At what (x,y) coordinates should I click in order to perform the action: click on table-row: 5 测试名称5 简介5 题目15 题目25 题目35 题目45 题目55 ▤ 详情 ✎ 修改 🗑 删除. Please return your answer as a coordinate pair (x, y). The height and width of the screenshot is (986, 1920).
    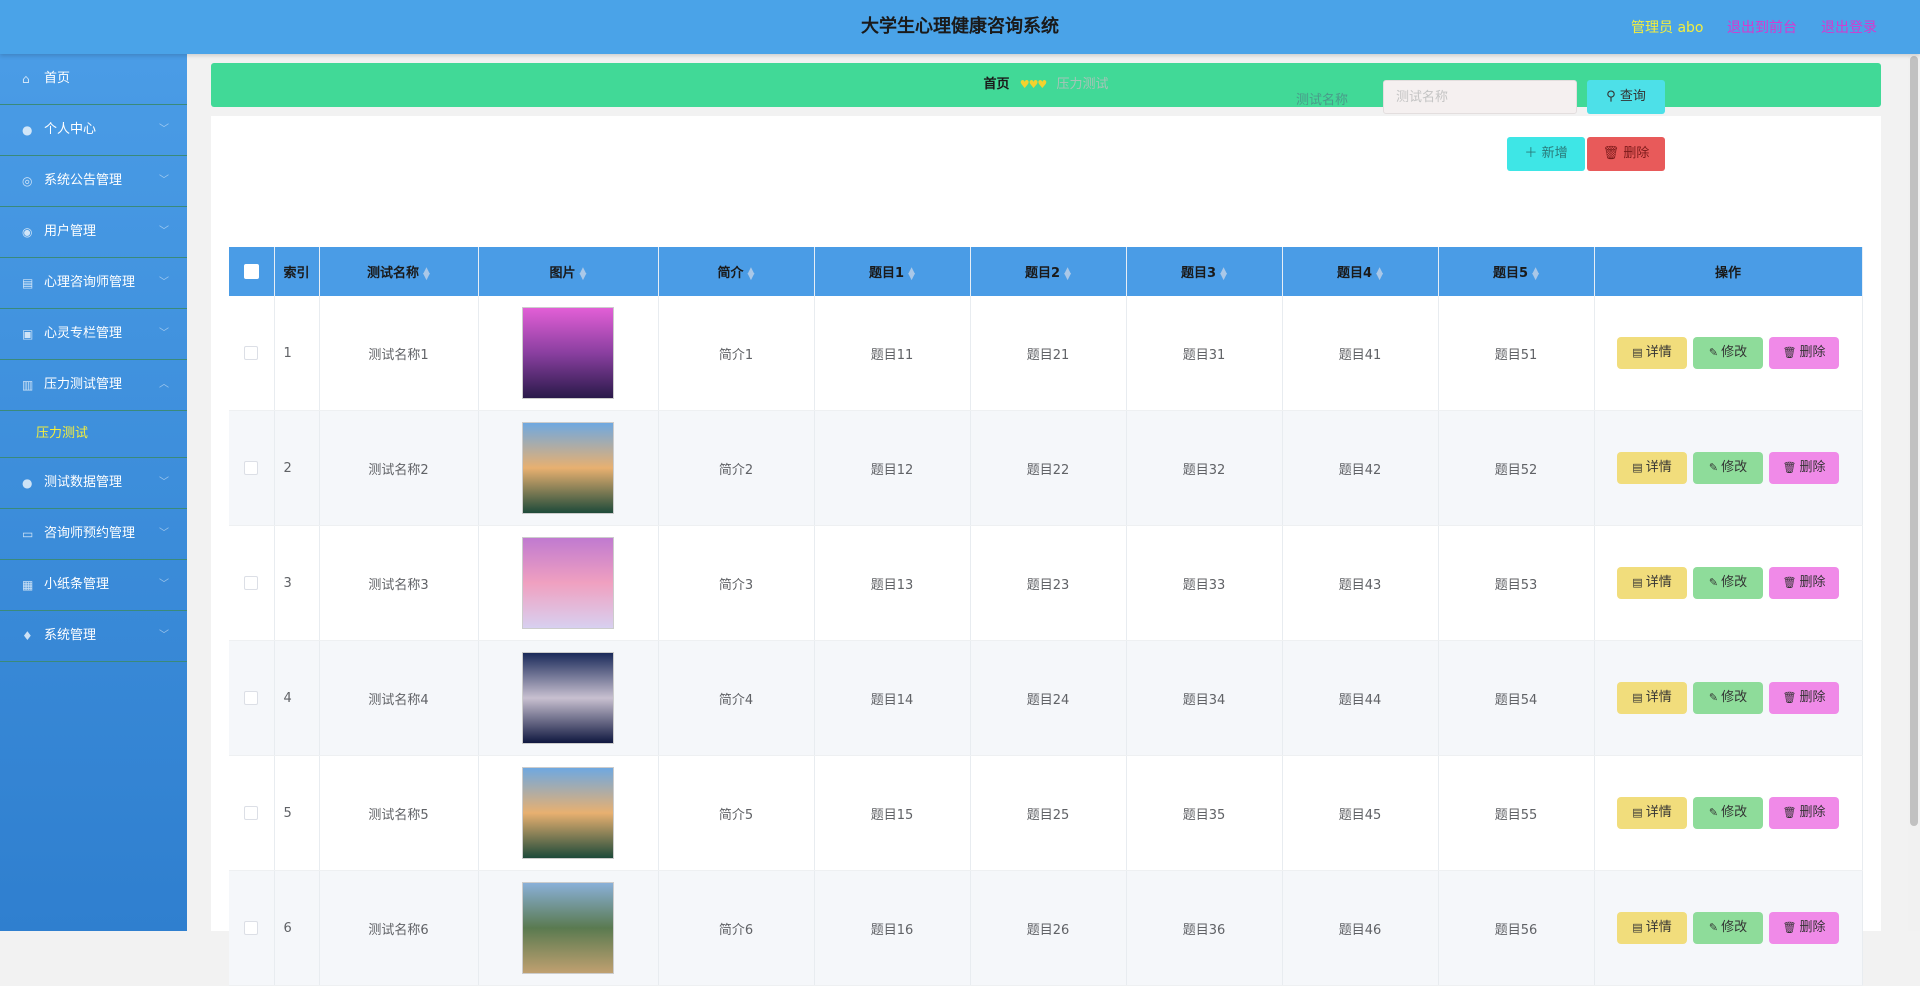
    Looking at the image, I should click on (1046, 813).